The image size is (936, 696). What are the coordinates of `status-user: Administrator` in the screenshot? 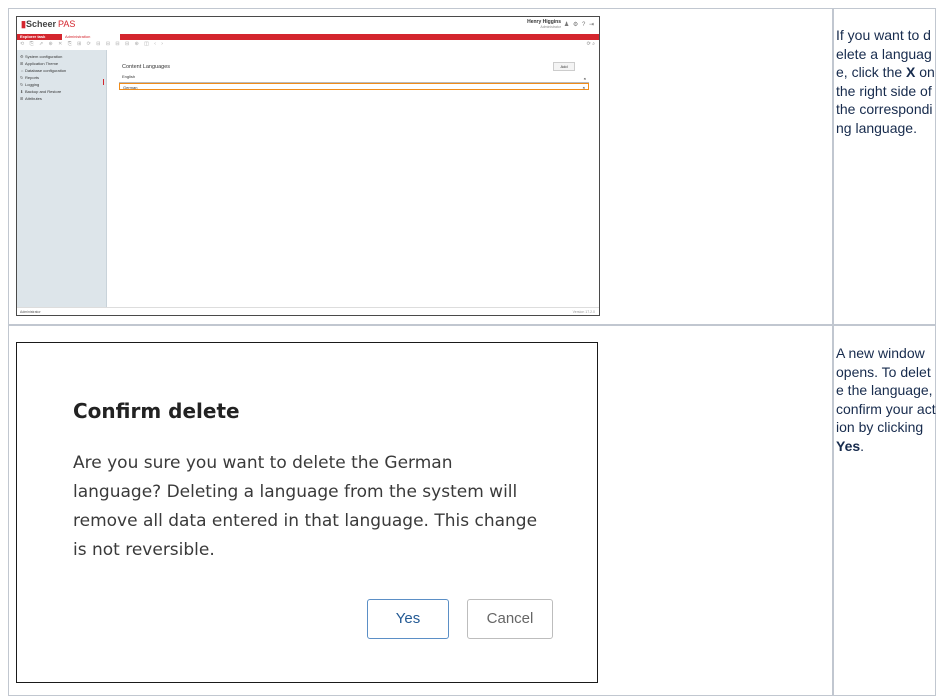 It's located at (30, 312).